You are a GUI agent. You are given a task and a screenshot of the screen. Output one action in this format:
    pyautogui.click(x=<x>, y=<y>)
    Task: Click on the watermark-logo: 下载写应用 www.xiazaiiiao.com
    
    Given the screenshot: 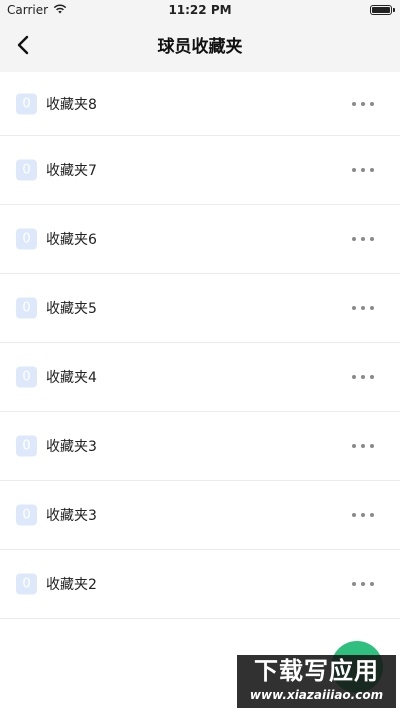 What is the action you would take?
    pyautogui.click(x=316, y=681)
    